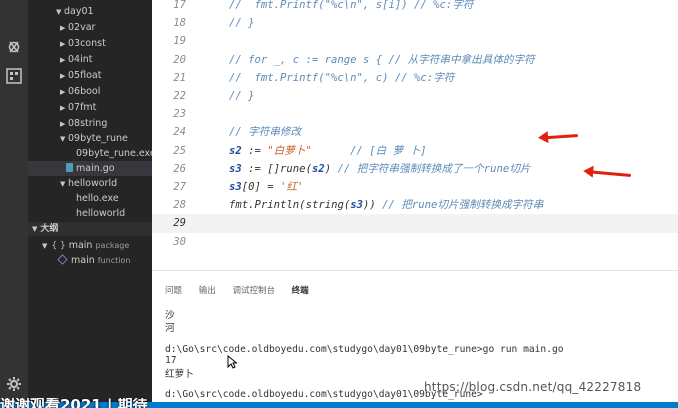  Describe the element at coordinates (97, 198) in the screenshot. I see `tree-label: hello.exe` at that location.